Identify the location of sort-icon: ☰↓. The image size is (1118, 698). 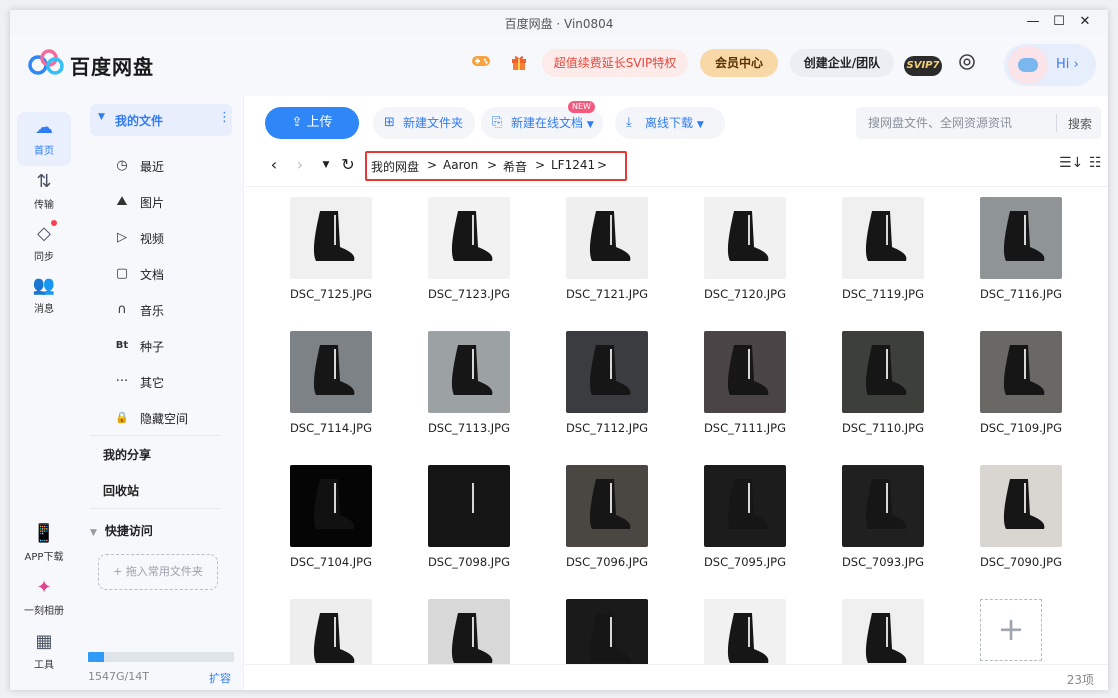
(1071, 163).